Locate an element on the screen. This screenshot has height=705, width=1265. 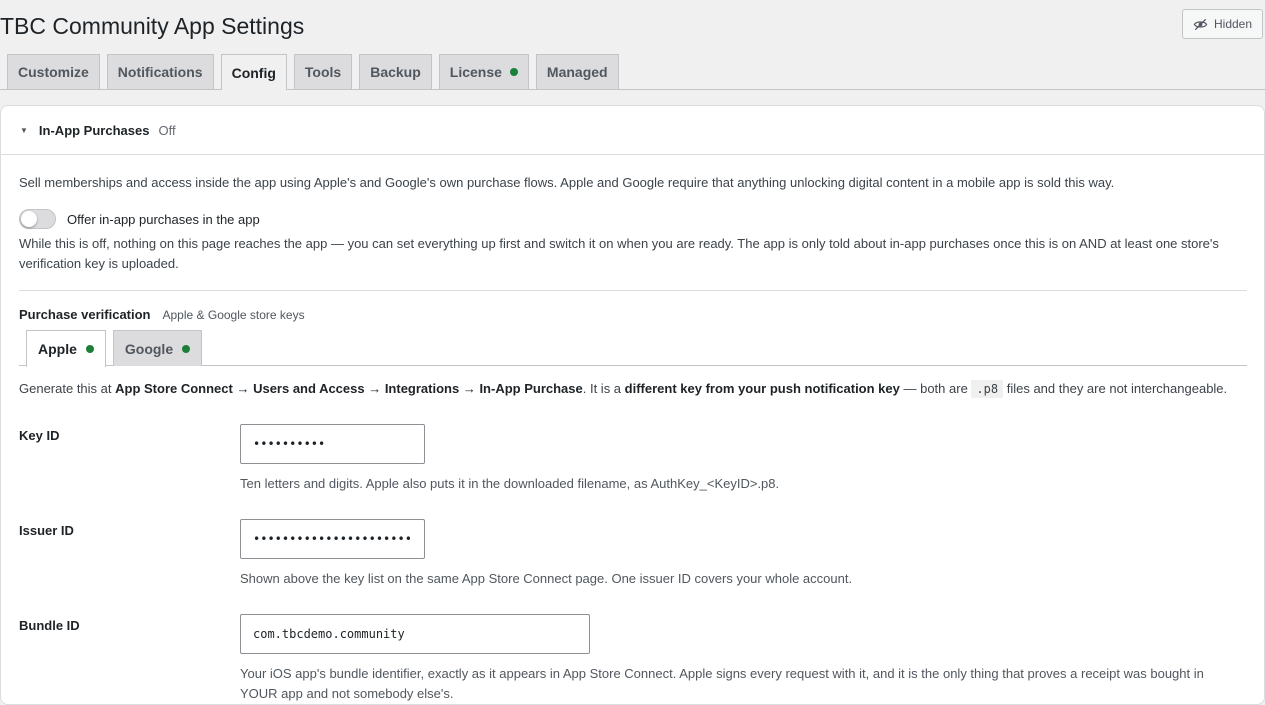
generate-prefix: Generate this at is located at coordinates (67, 388).